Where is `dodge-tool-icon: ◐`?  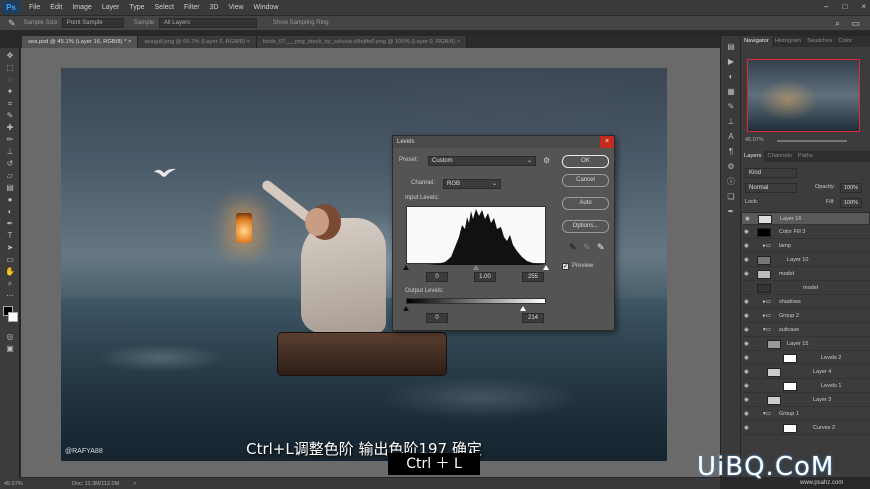 dodge-tool-icon: ◐ is located at coordinates (10, 211).